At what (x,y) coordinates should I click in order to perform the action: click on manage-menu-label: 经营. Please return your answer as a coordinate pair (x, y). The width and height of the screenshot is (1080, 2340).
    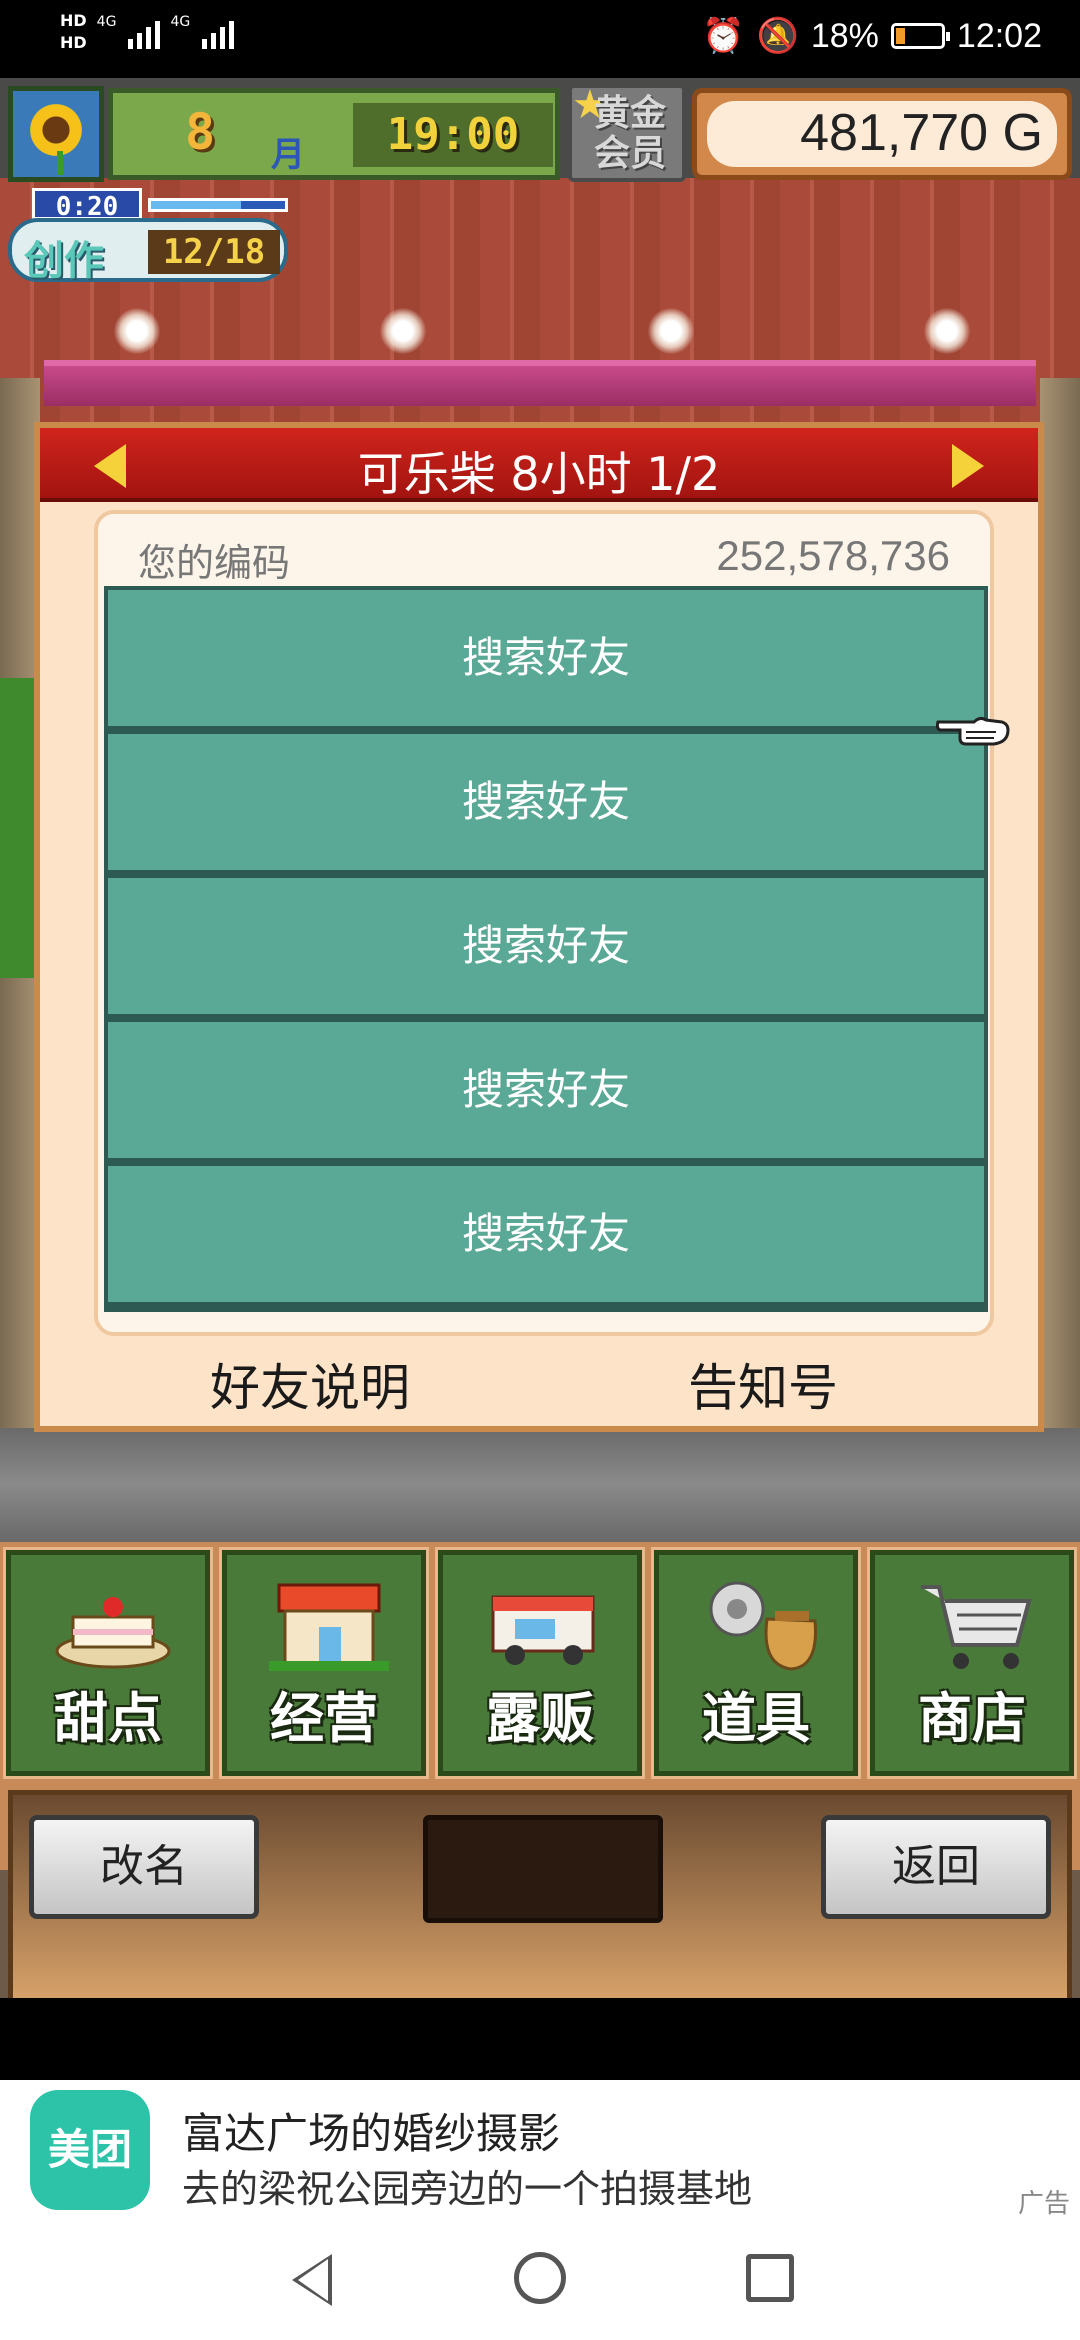
    Looking at the image, I should click on (324, 1718).